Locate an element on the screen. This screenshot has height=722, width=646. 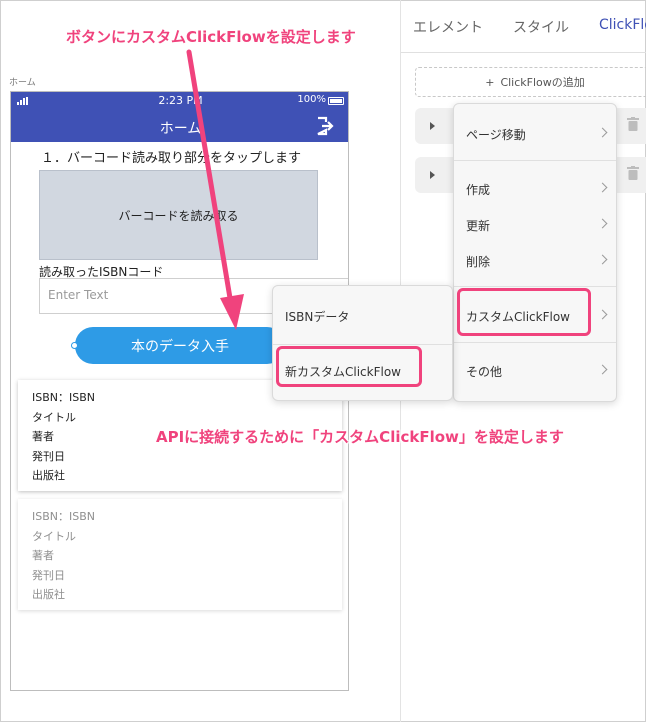
annotation-top: ボタンにカスタムClickFlowを設定します is located at coordinates (211, 37).